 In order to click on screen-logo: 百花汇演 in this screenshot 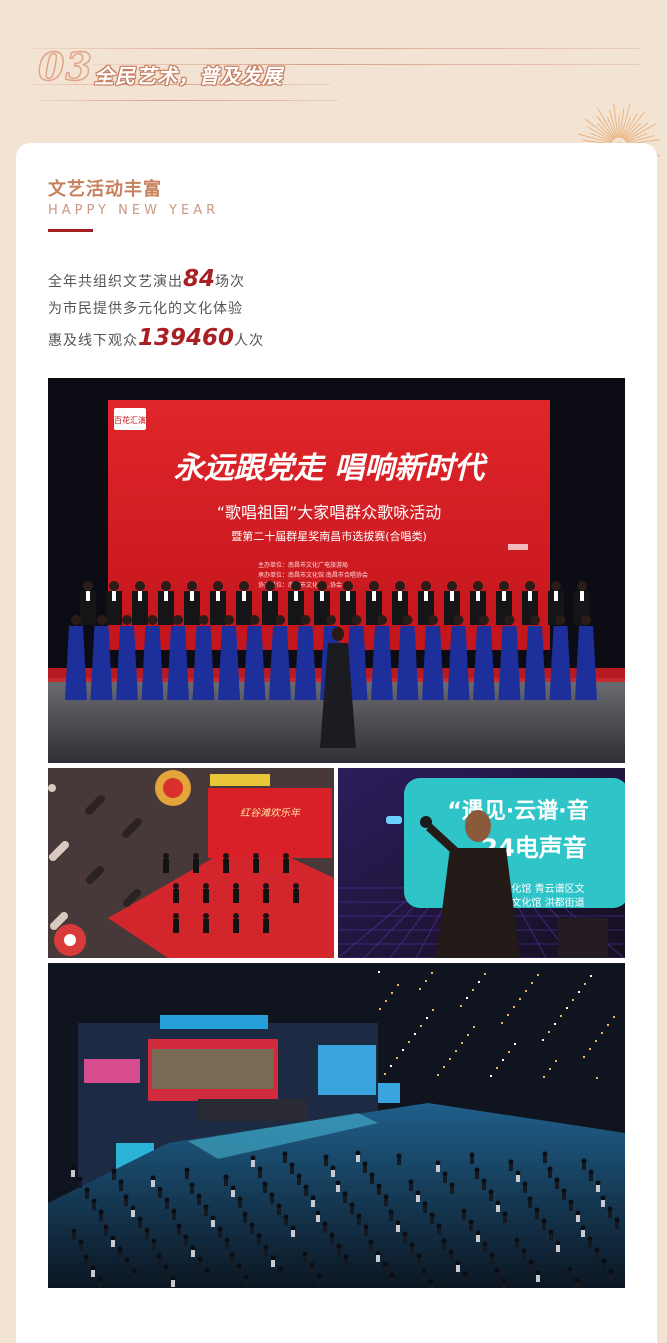, I will do `click(130, 420)`.